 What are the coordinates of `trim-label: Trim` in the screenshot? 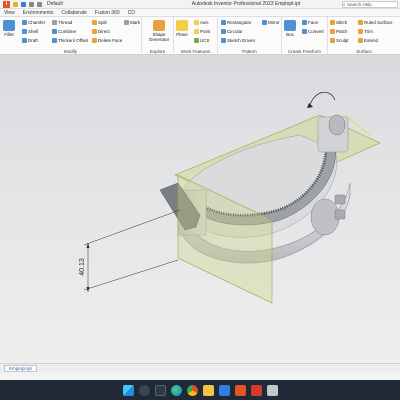 It's located at (368, 31).